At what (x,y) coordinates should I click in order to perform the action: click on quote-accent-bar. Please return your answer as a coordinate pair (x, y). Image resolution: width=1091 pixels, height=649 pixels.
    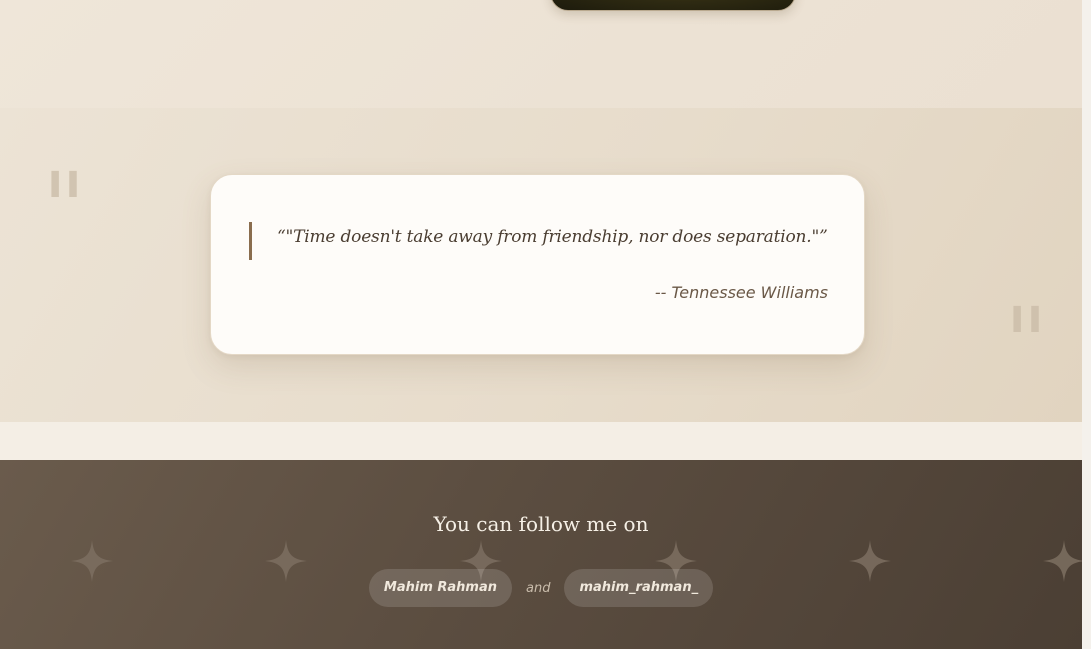
    Looking at the image, I should click on (250, 241).